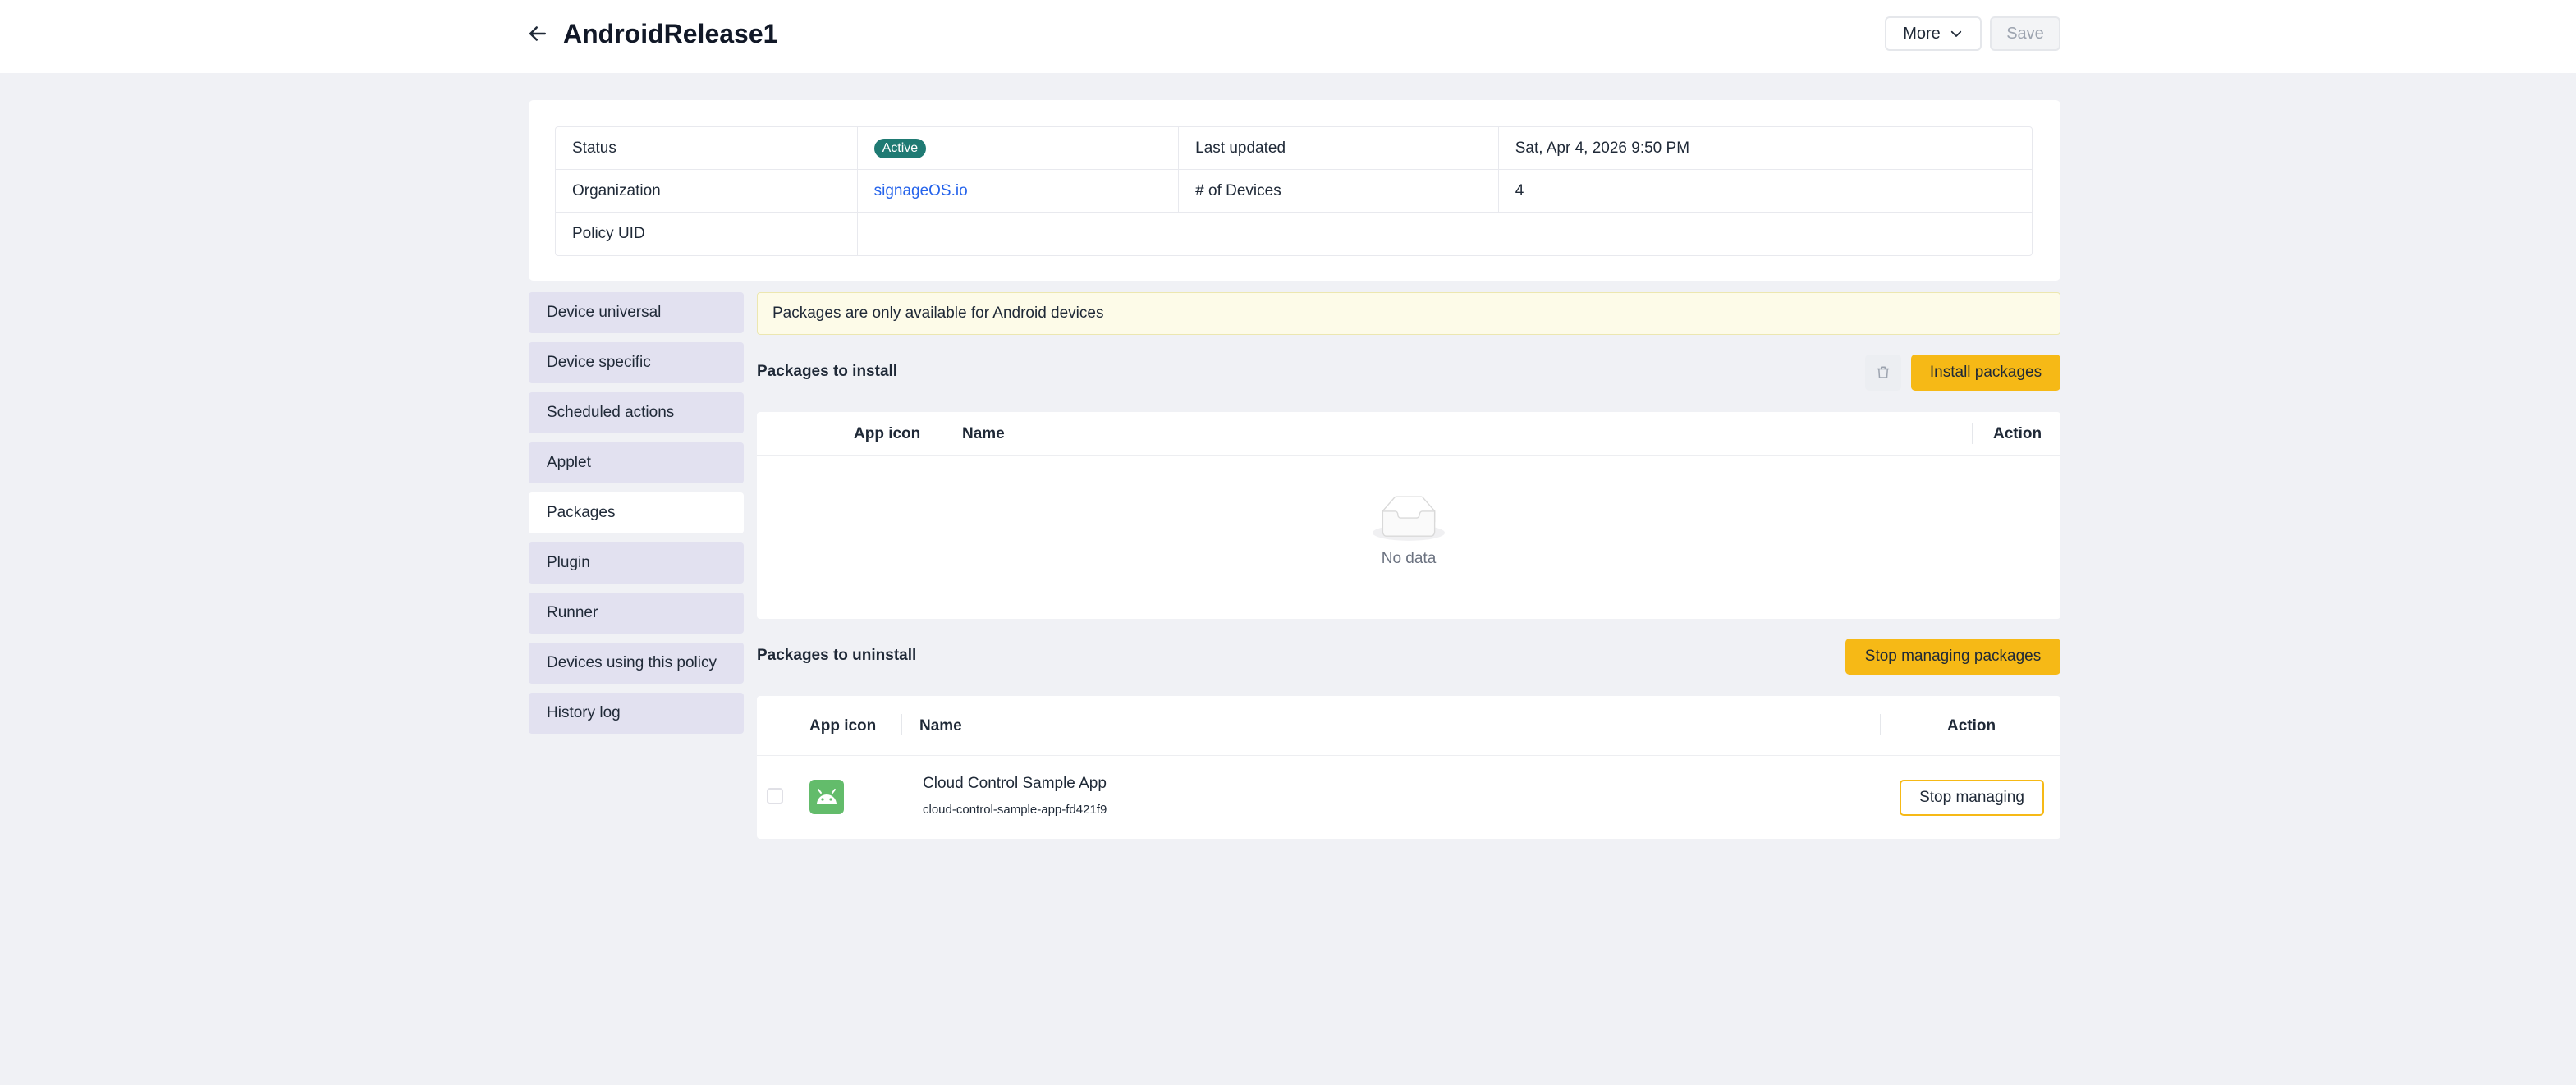  I want to click on sidebar-item-scheduled-actions: Scheduled actions, so click(637, 413).